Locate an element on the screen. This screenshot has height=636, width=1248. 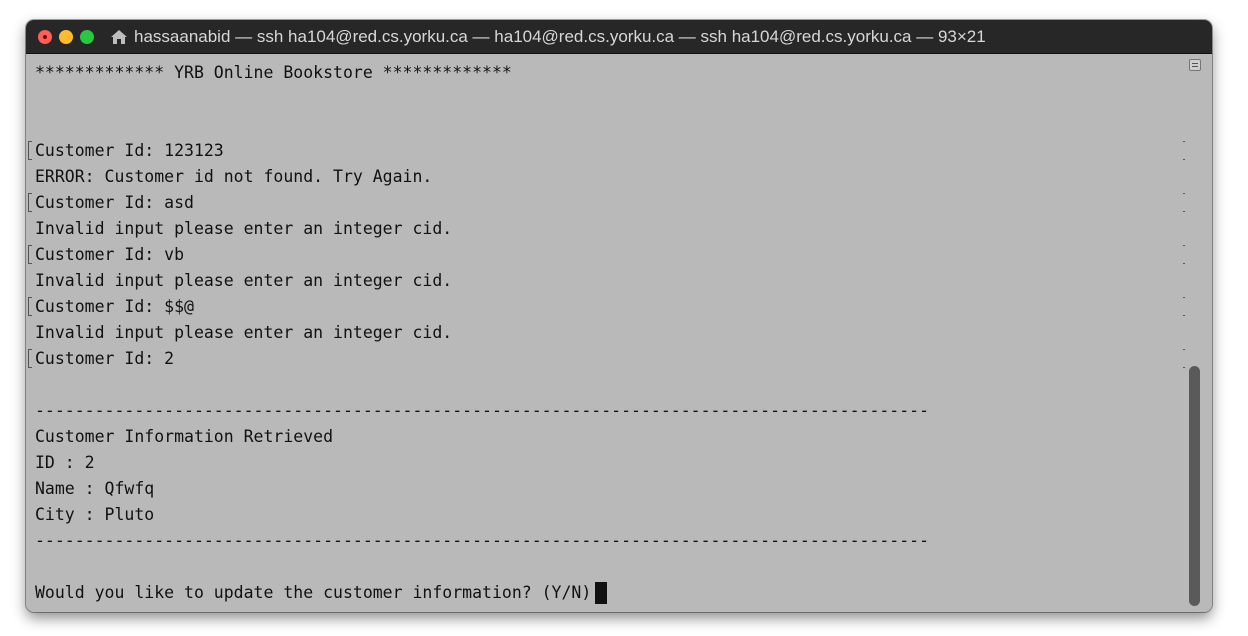
scrollbar-thumb is located at coordinates (1194, 486).